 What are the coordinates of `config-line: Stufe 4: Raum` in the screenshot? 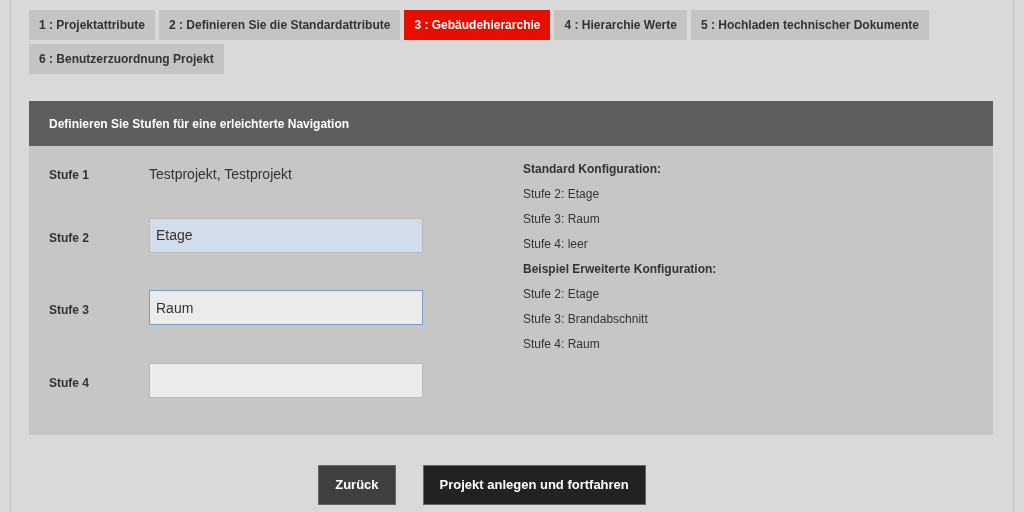 It's located at (562, 344).